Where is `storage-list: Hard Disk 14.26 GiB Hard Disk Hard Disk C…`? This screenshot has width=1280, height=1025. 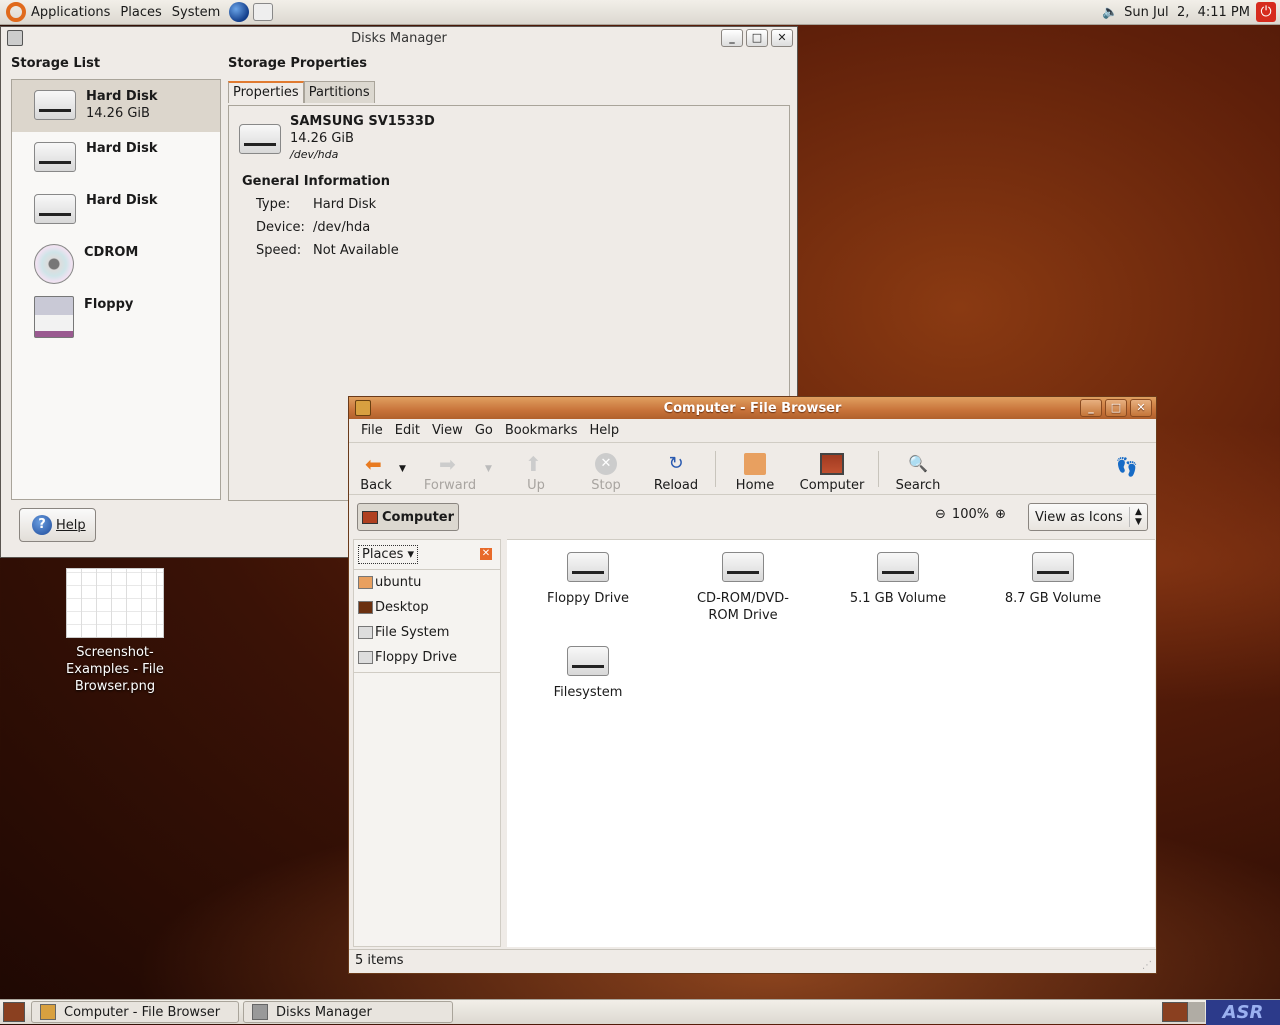
storage-list: Hard Disk 14.26 GiB Hard Disk Hard Disk C… is located at coordinates (116, 289).